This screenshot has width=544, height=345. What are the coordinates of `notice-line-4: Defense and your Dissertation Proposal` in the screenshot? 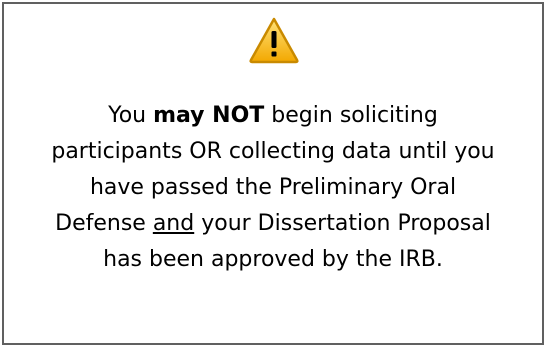 It's located at (273, 224).